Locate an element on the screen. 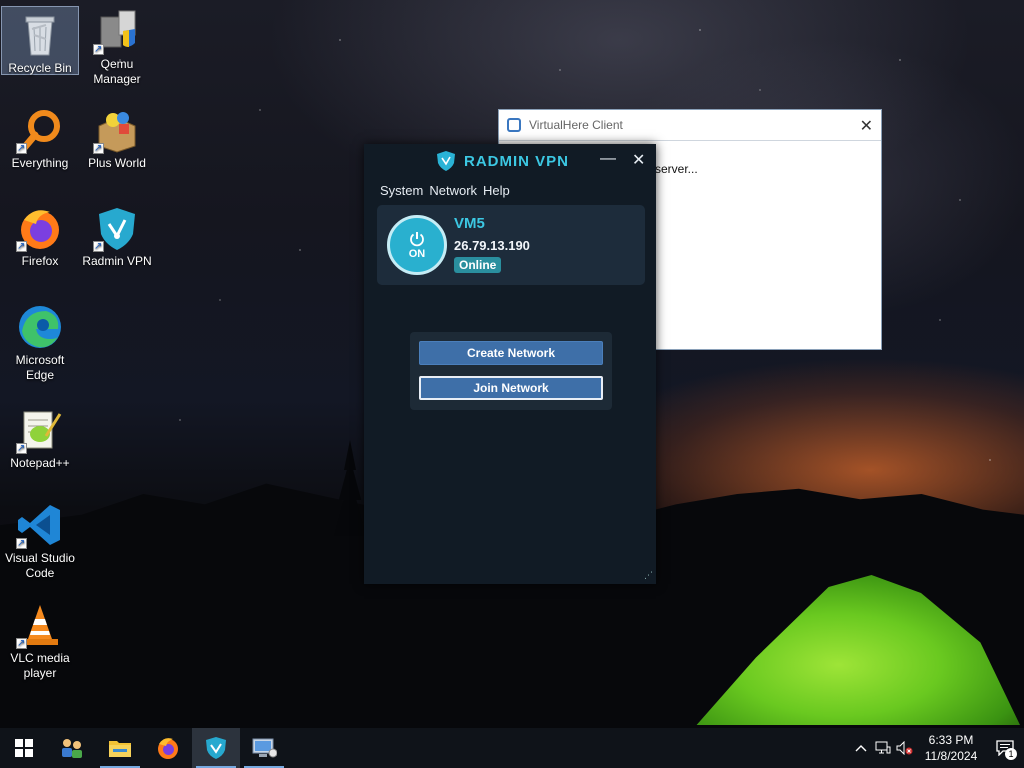  power-icon is located at coordinates (417, 238).